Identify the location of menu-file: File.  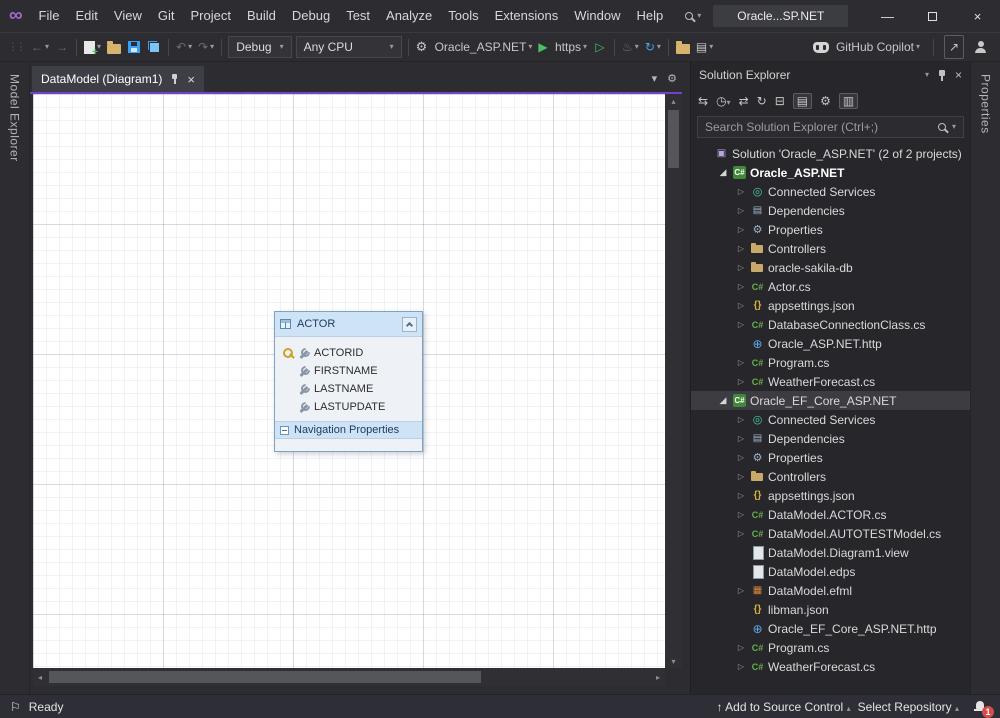
(49, 16).